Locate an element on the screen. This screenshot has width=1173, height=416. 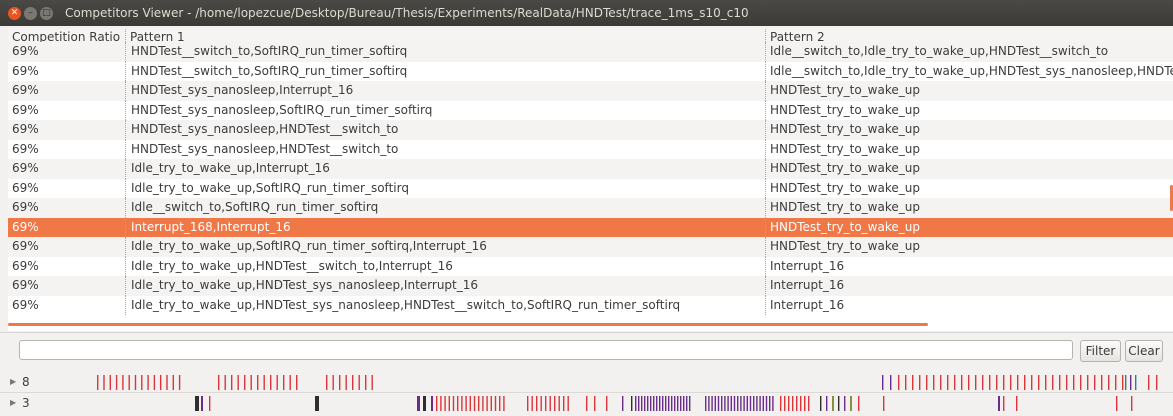
minimize-icon: – is located at coordinates (30, 13).